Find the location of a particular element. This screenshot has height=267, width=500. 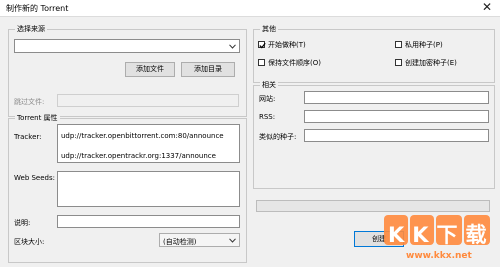

comment-label: 说明: is located at coordinates (22, 223).